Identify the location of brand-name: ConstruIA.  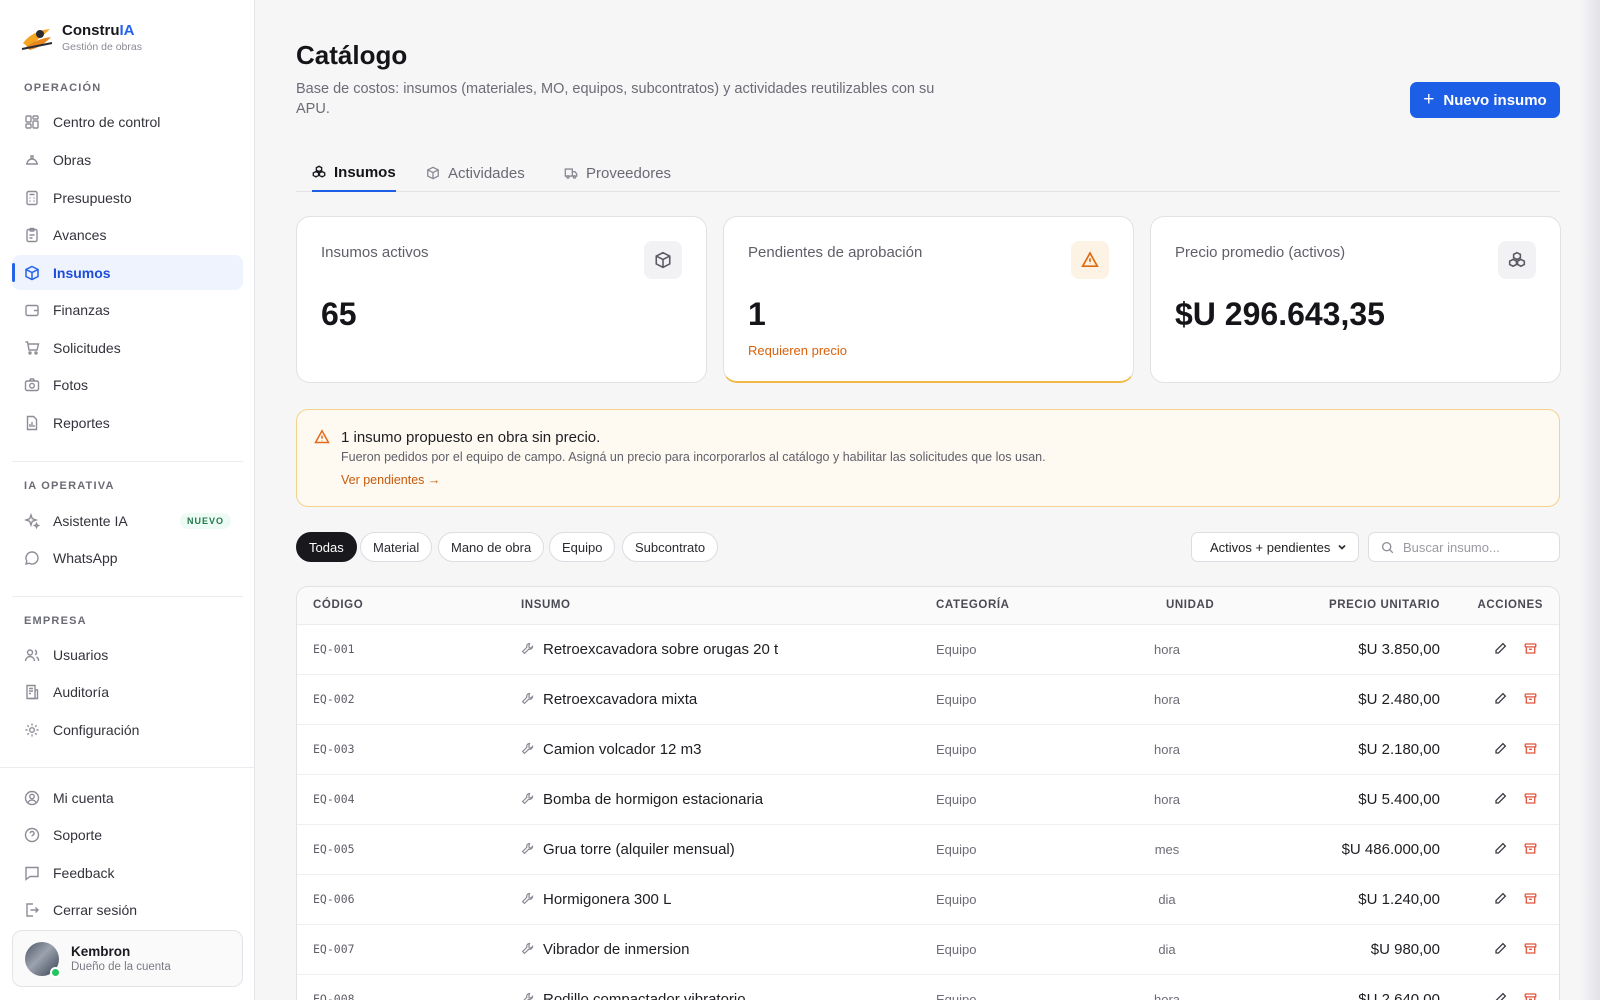
(98, 30).